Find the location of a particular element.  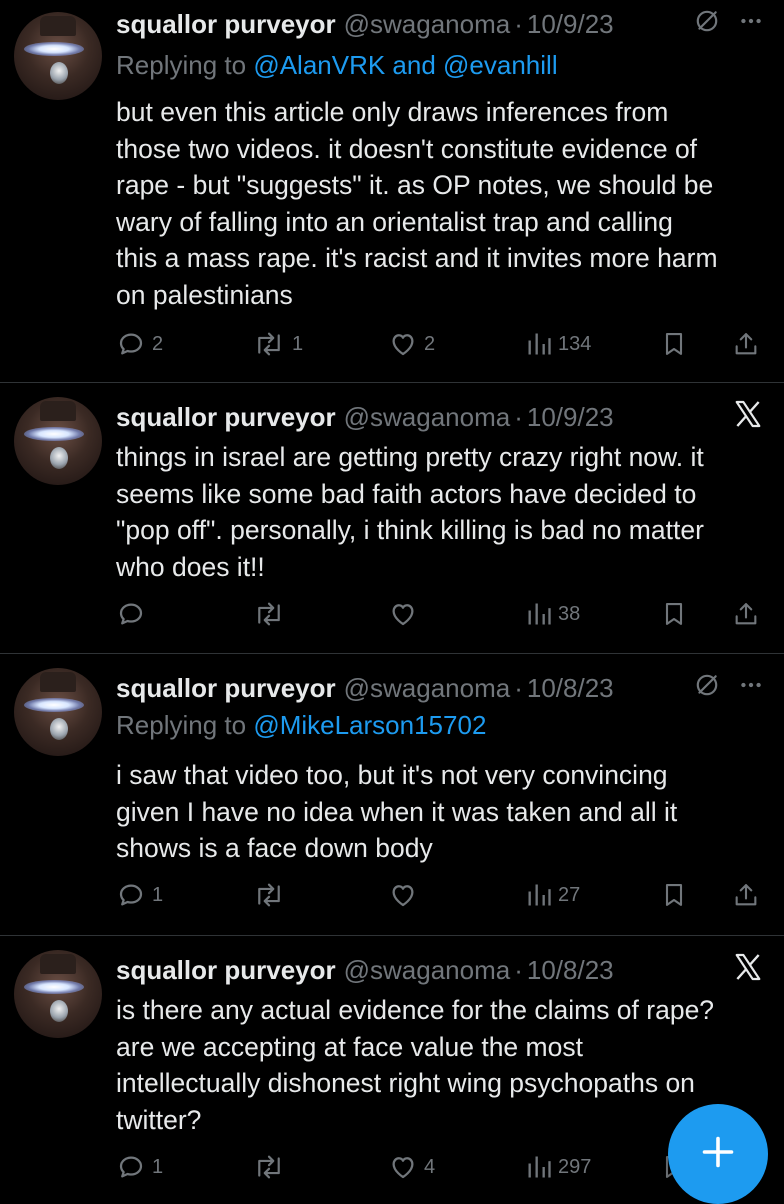

replying-to: Replying to @MikeLarson15702 is located at coordinates (301, 725).